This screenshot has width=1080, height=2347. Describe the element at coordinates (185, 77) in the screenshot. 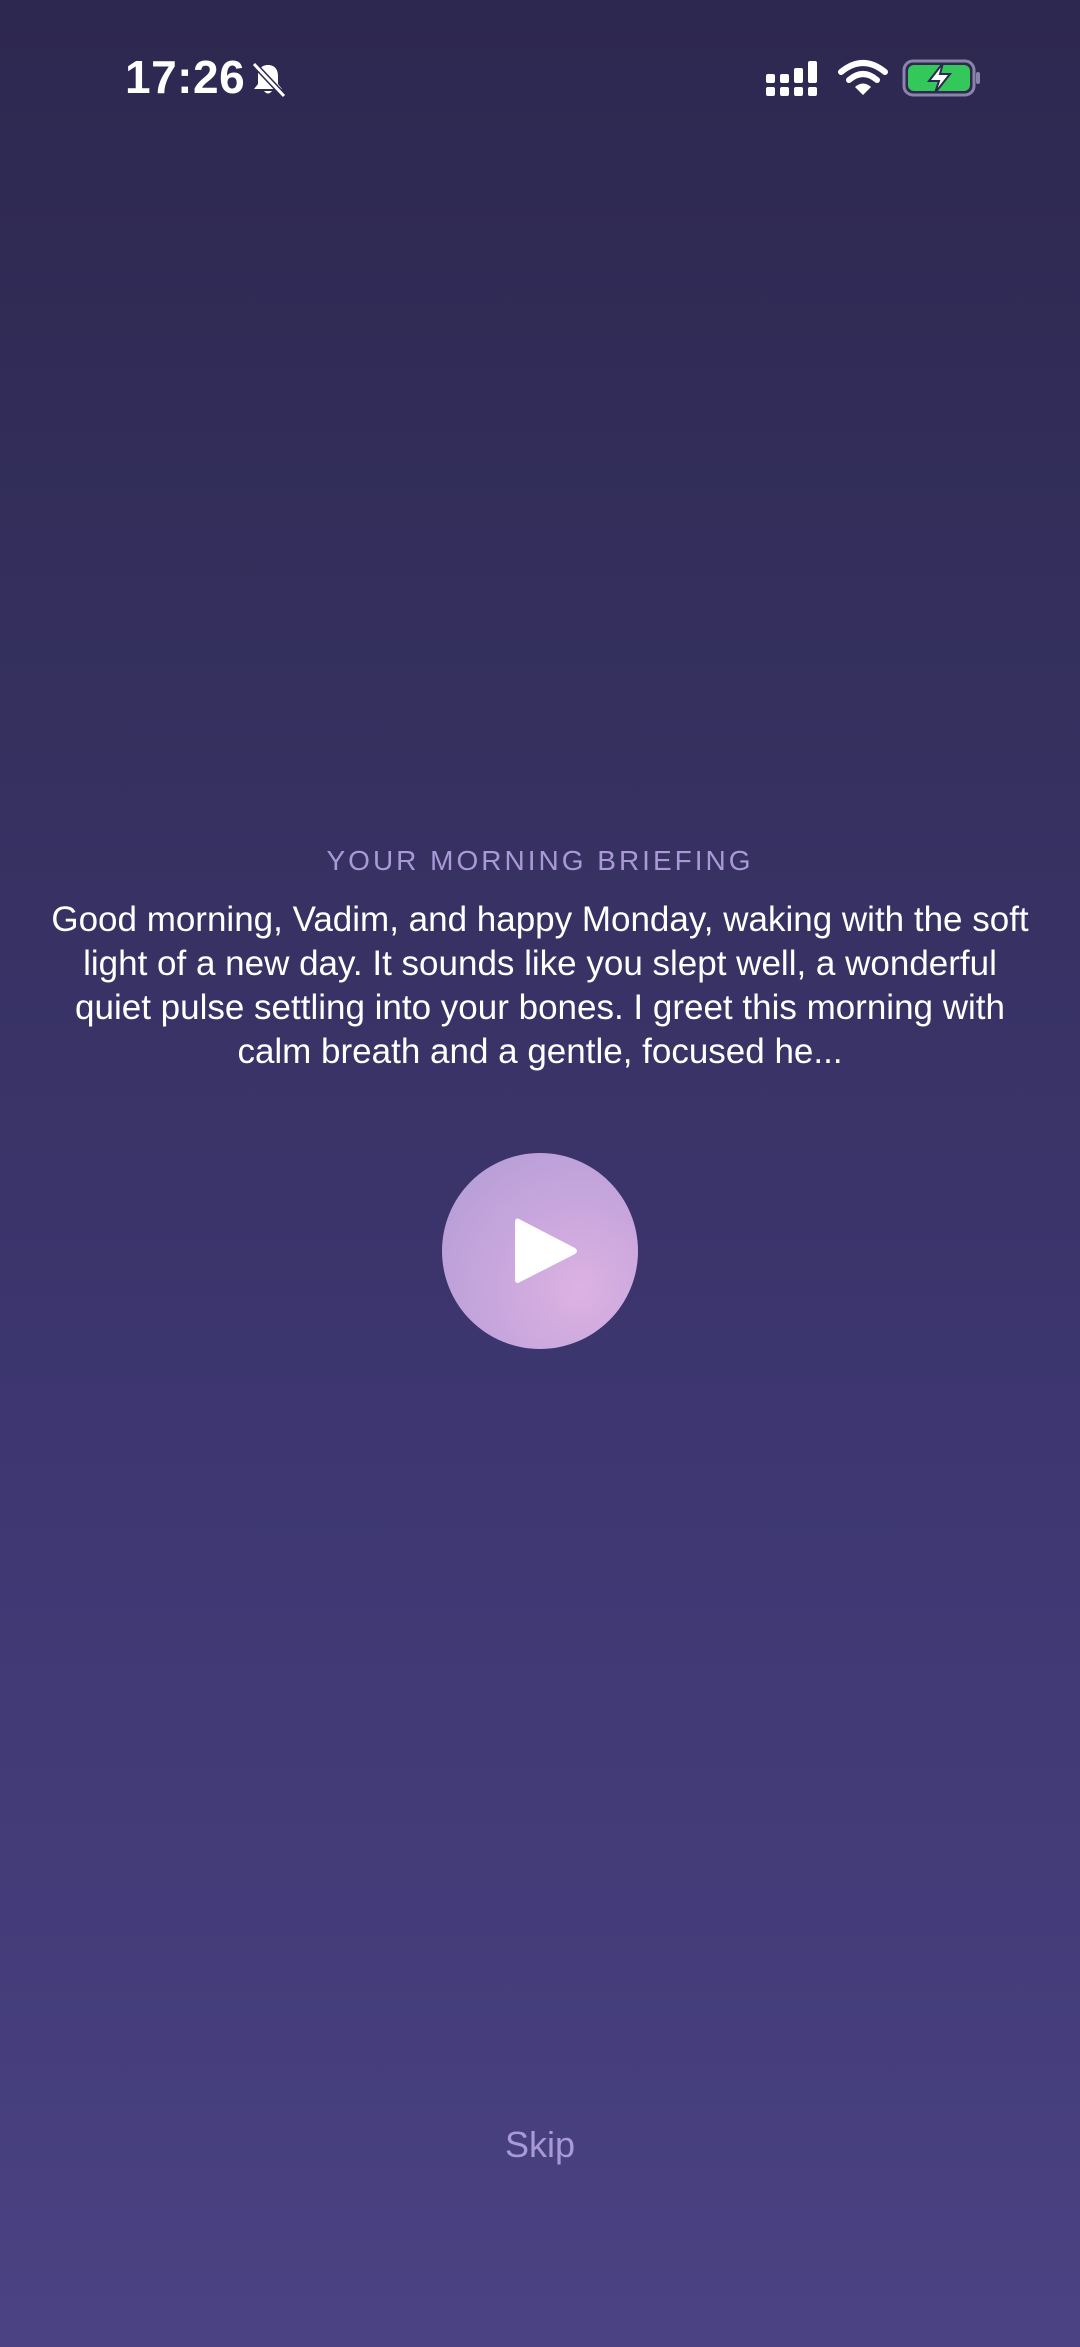

I see `status-time: 17:26` at that location.